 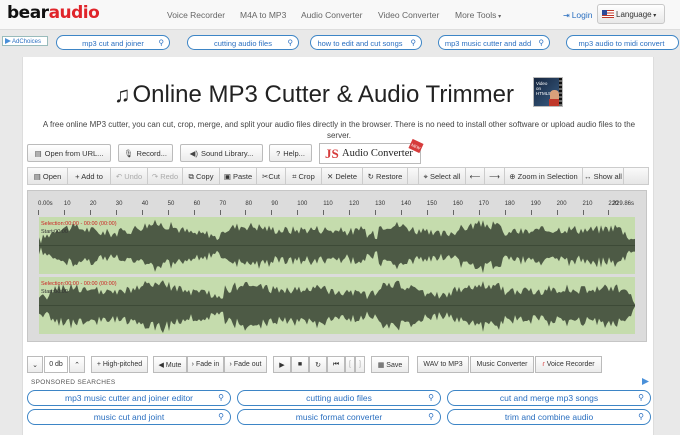 I want to click on high-pitched-button: + High-pitched, so click(x=119, y=364).